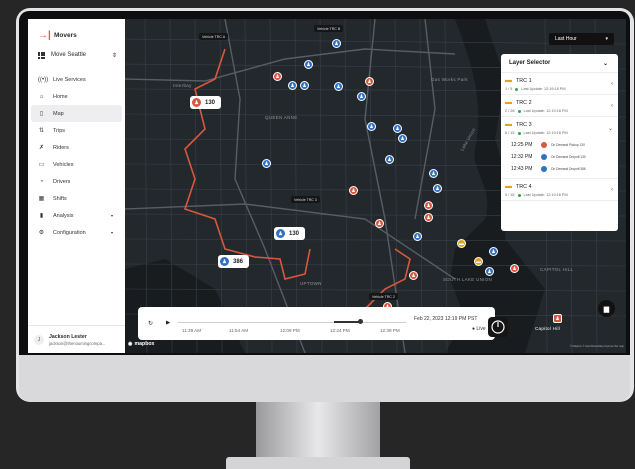 The height and width of the screenshot is (469, 635). Describe the element at coordinates (340, 330) in the screenshot. I see `timeline-tick: 12:24 PM` at that location.